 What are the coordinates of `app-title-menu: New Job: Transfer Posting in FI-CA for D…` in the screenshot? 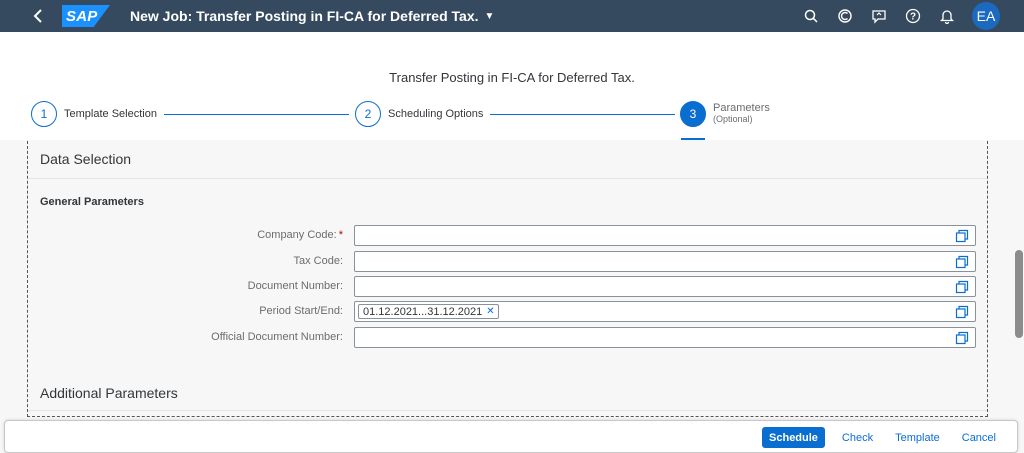 It's located at (312, 16).